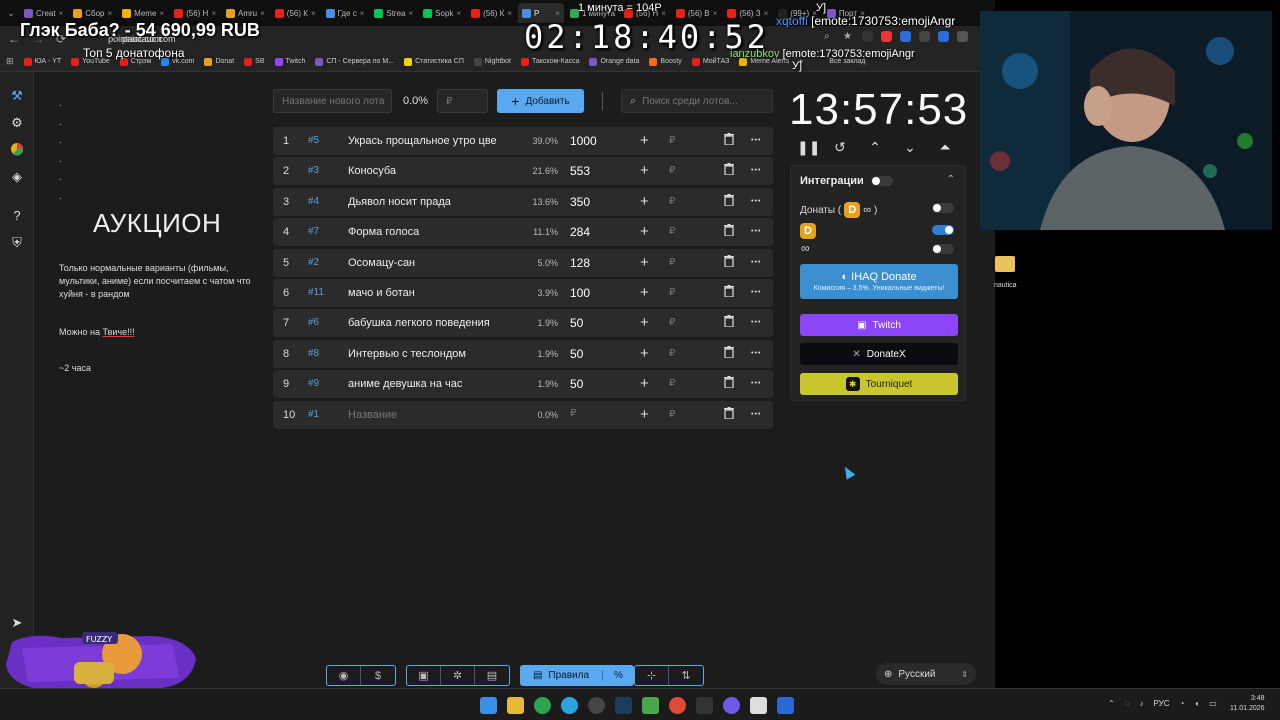  What do you see at coordinates (596, 705) in the screenshot?
I see `obs-icon` at bounding box center [596, 705].